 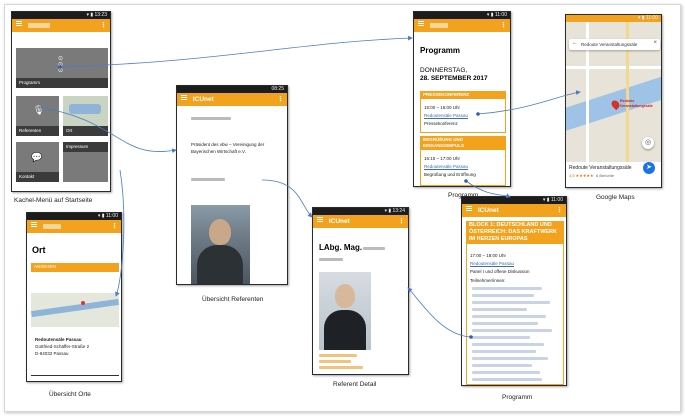 I want to click on connector-programm-to-maps, so click(x=529, y=102).